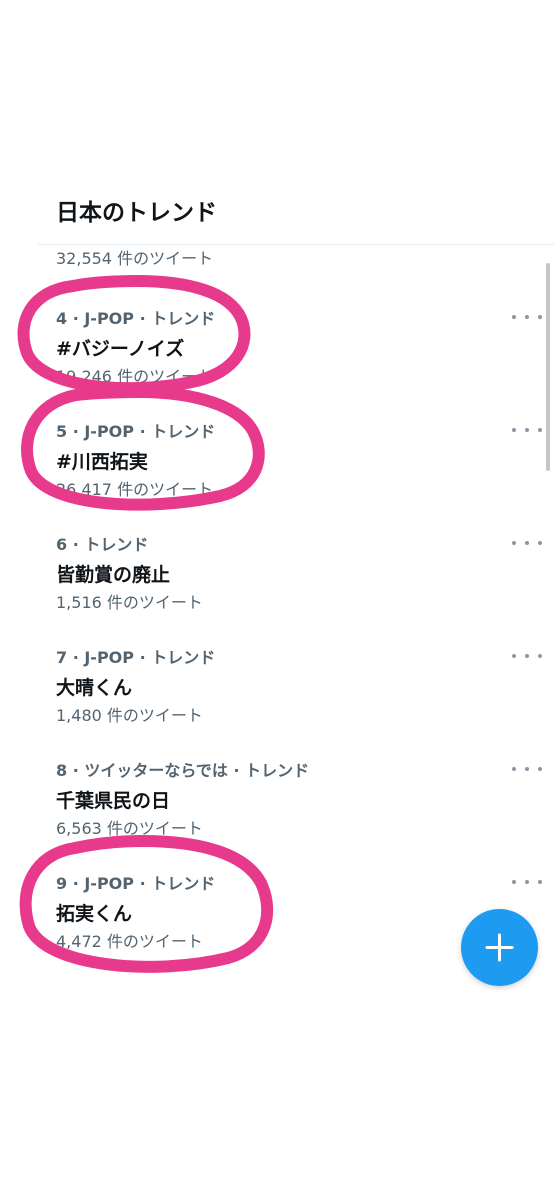  Describe the element at coordinates (277, 812) in the screenshot. I see `trend-item: 8 · ツイッターならでは · トレンド 千葉県民の日 6,563 件のツイート` at that location.